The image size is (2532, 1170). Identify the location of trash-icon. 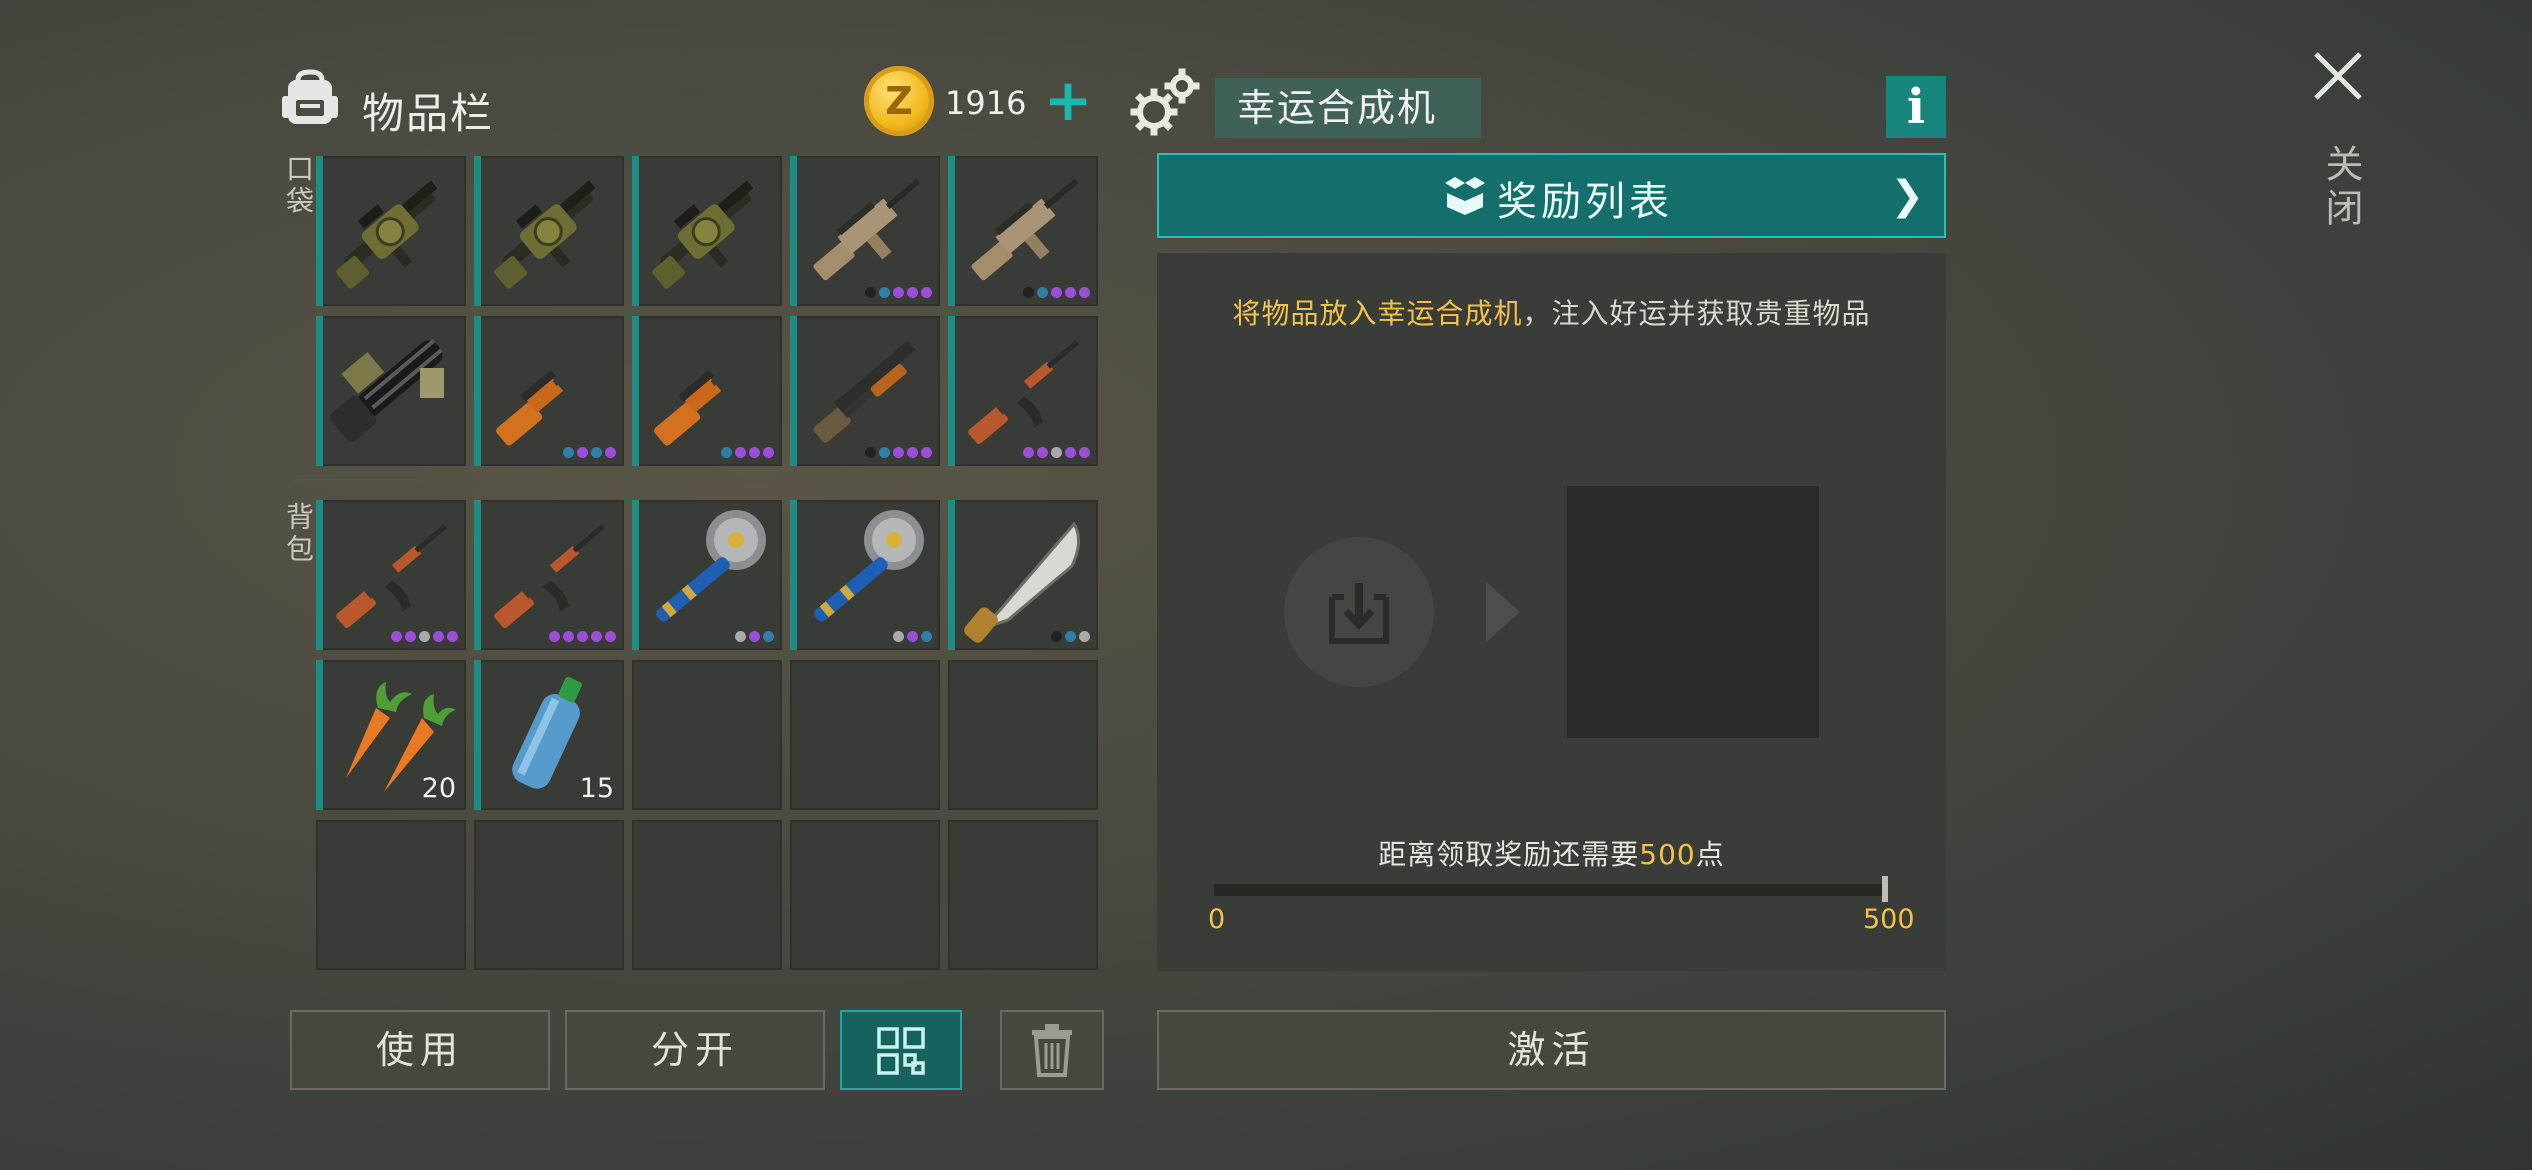
(1052, 1050).